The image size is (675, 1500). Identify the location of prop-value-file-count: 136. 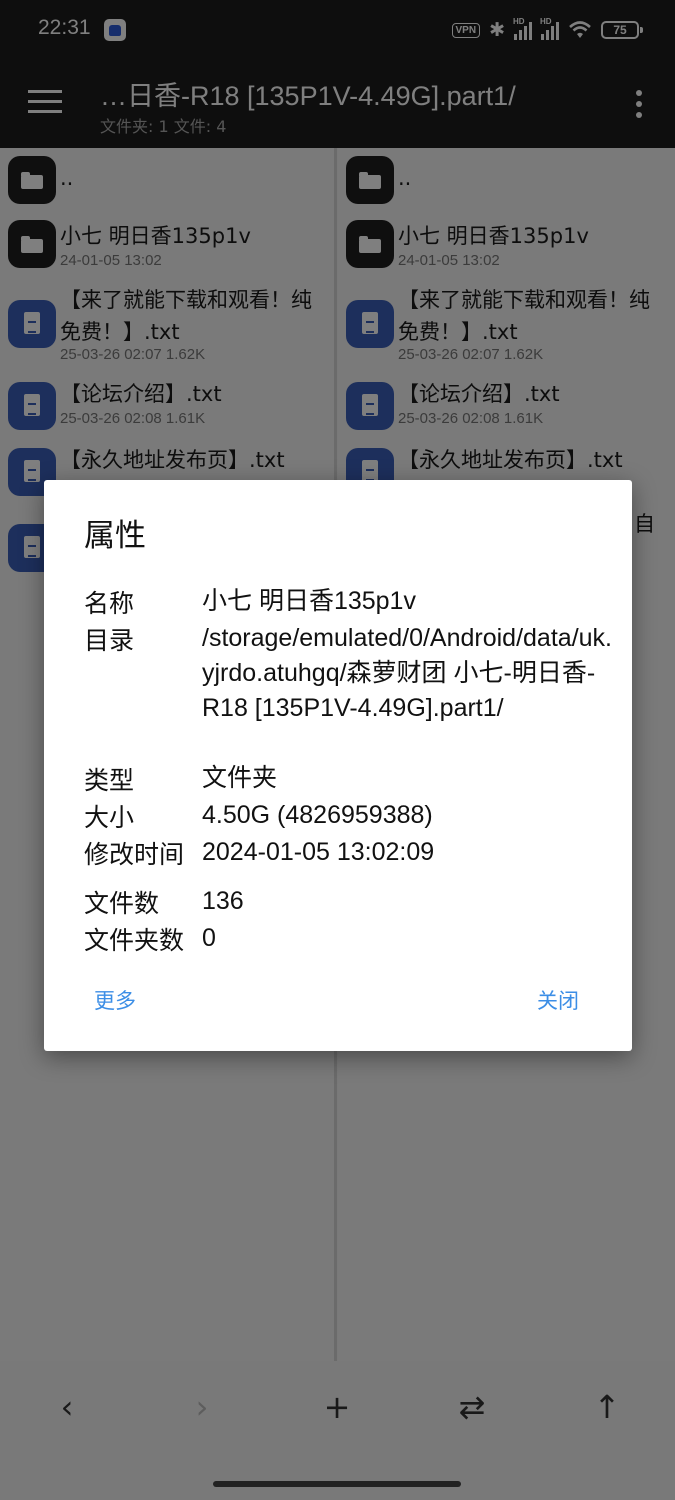
(223, 901).